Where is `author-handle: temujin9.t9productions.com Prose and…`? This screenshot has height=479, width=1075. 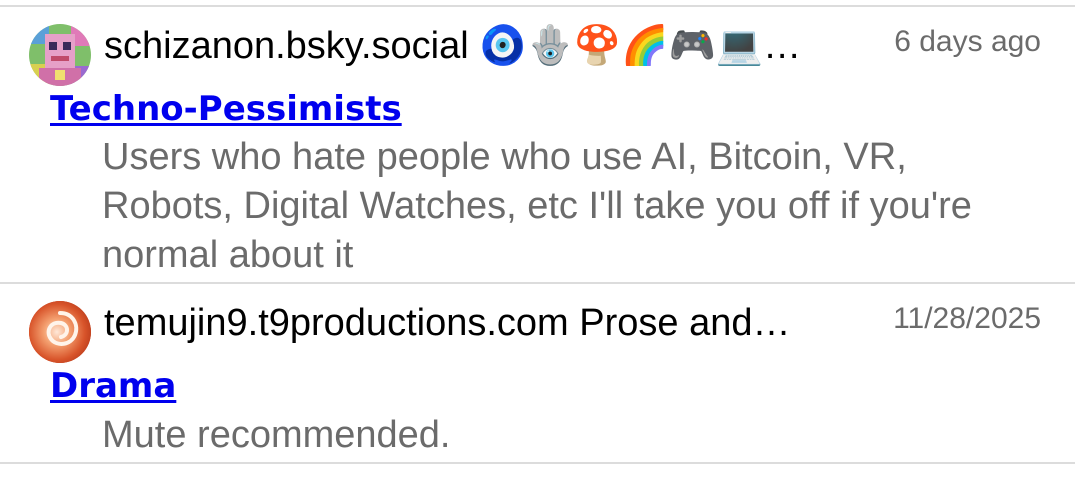 author-handle: temujin9.t9productions.com Prose and… is located at coordinates (481, 323).